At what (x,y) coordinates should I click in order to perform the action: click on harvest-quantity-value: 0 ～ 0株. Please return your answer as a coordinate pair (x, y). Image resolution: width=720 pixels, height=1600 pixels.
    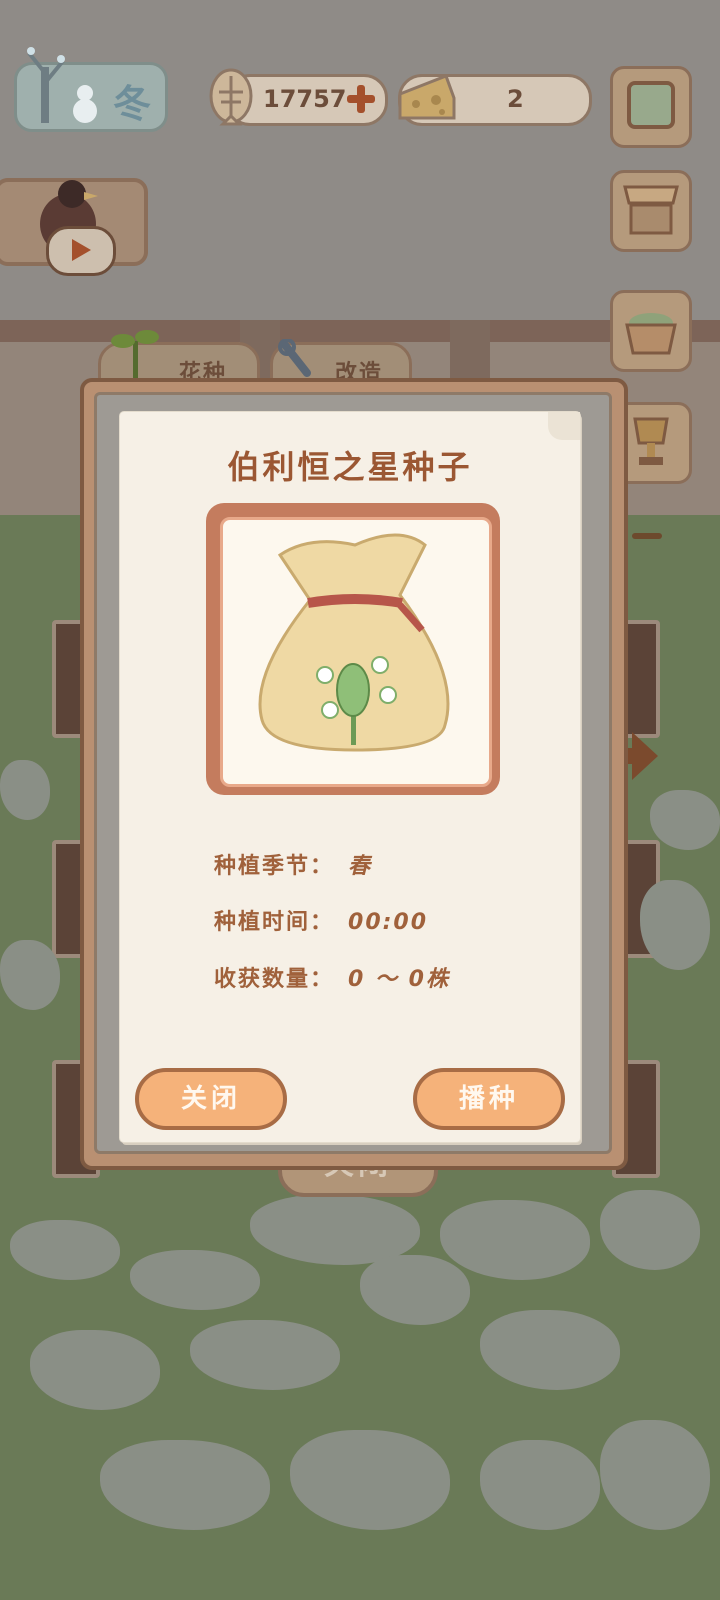
    Looking at the image, I should click on (399, 979).